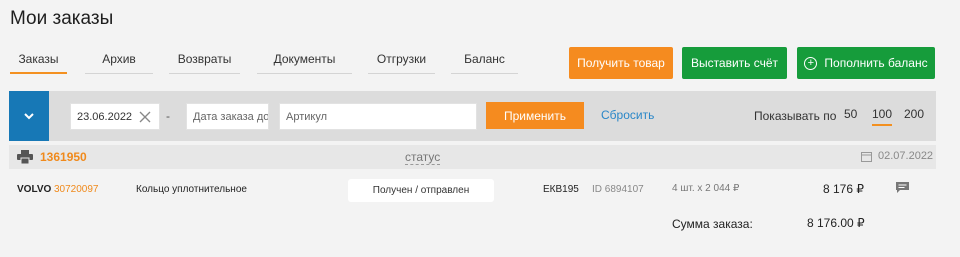 The image size is (960, 257). What do you see at coordinates (76, 189) in the screenshot?
I see `item-part-number: 30720097` at bounding box center [76, 189].